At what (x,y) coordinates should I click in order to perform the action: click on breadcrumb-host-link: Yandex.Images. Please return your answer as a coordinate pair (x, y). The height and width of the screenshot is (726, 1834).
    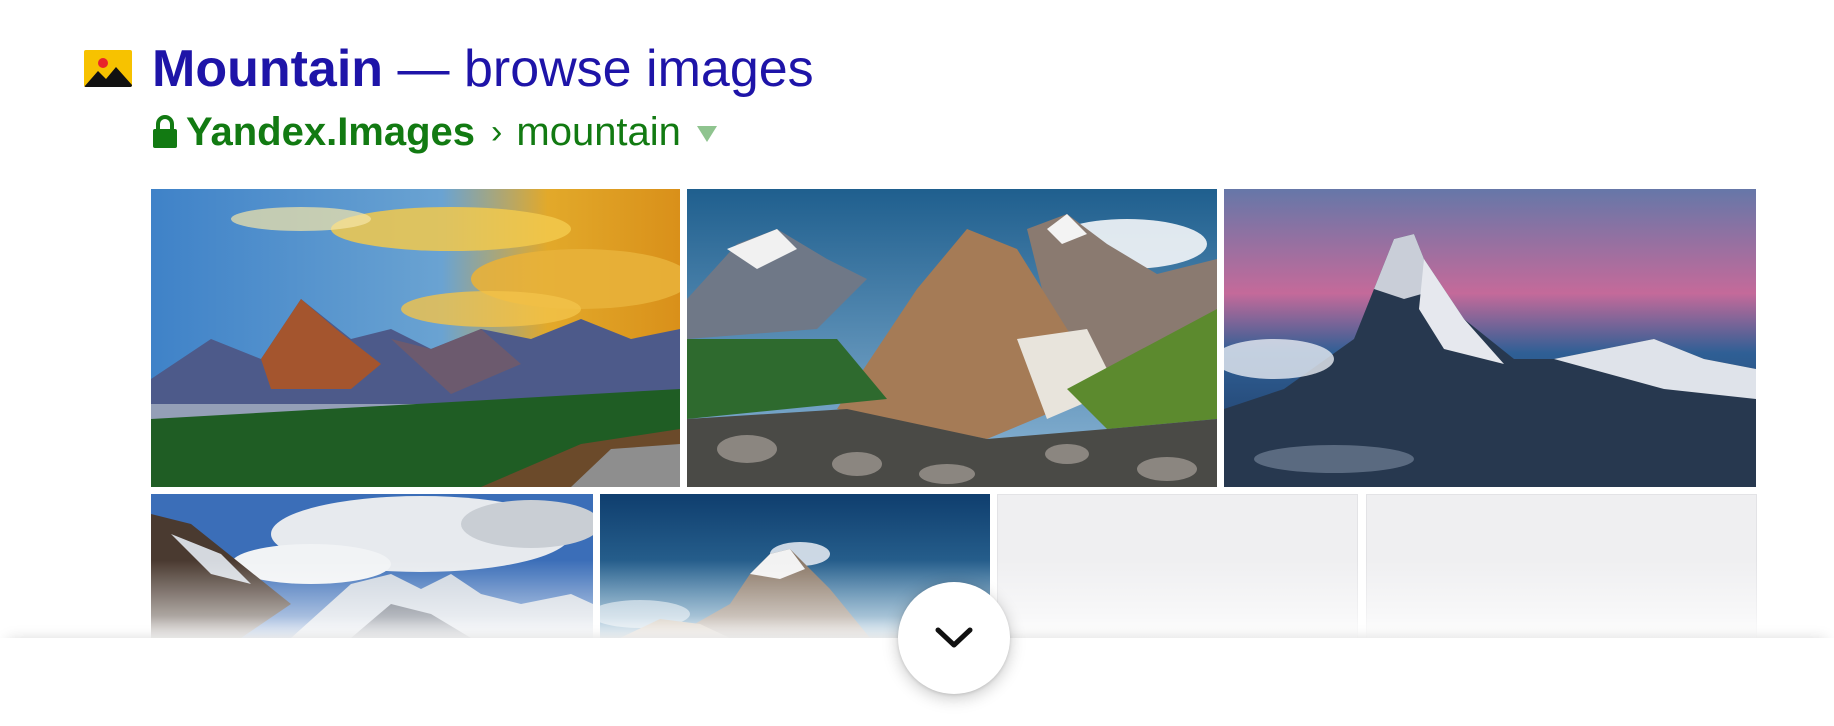
    Looking at the image, I should click on (330, 132).